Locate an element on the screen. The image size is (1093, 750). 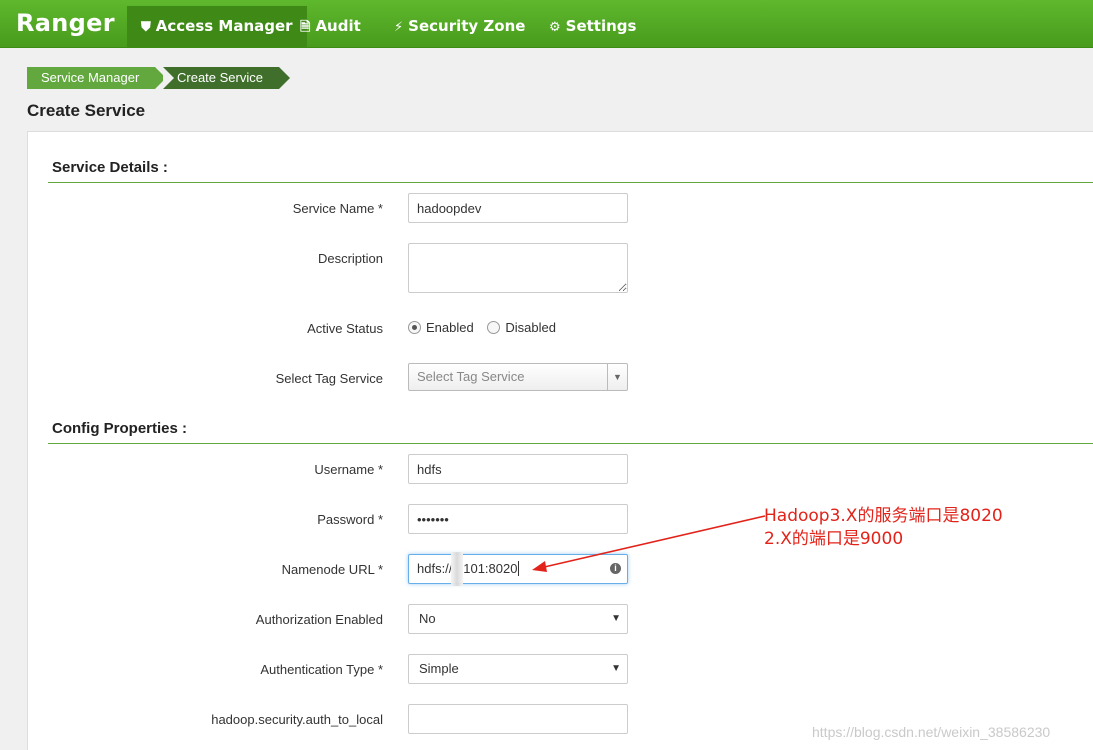
authentication-type-value: Simple is located at coordinates (439, 668).